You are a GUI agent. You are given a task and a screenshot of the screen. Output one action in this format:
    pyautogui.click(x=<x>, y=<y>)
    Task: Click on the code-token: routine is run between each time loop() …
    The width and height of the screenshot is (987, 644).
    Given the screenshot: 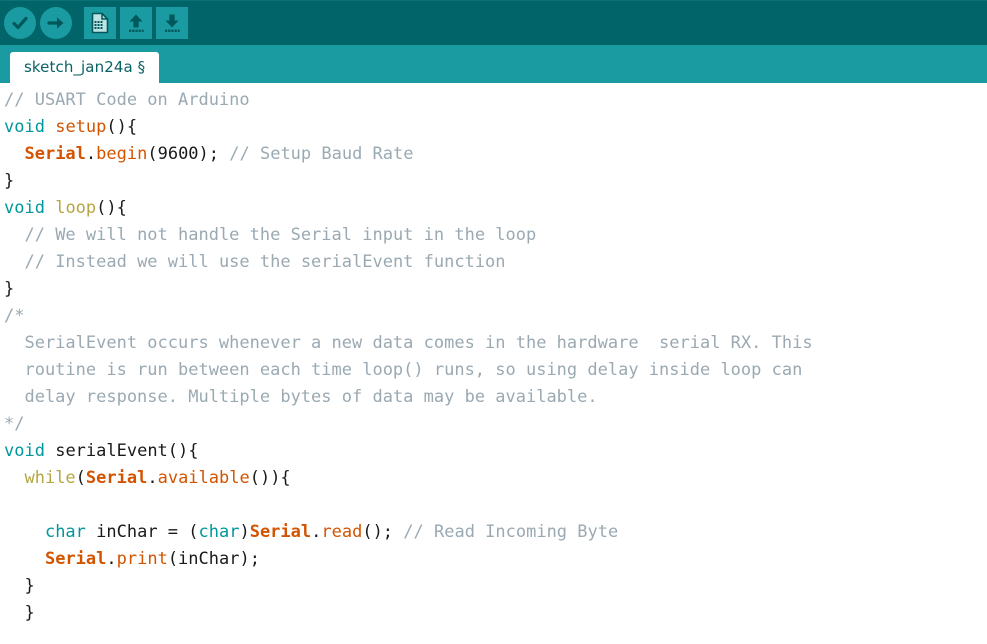 What is the action you would take?
    pyautogui.click(x=403, y=370)
    